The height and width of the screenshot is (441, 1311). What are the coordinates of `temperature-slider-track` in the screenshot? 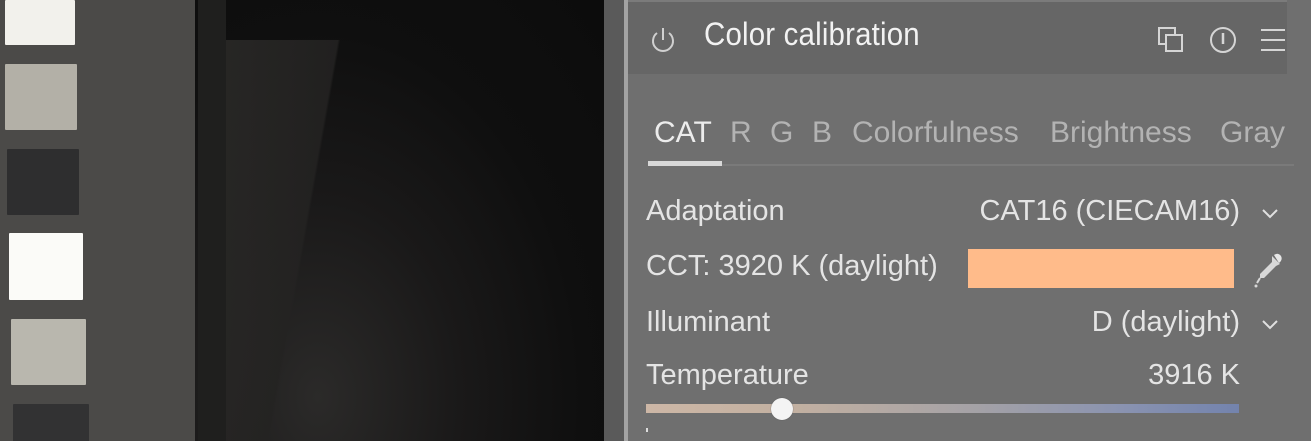 It's located at (942, 408).